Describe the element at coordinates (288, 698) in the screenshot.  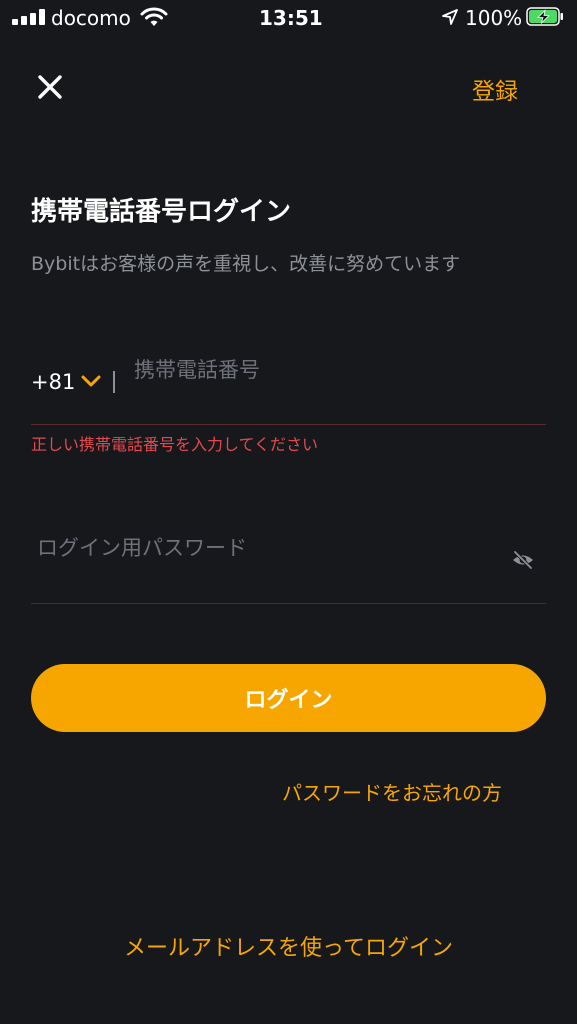
I see `login-button: ログイン` at that location.